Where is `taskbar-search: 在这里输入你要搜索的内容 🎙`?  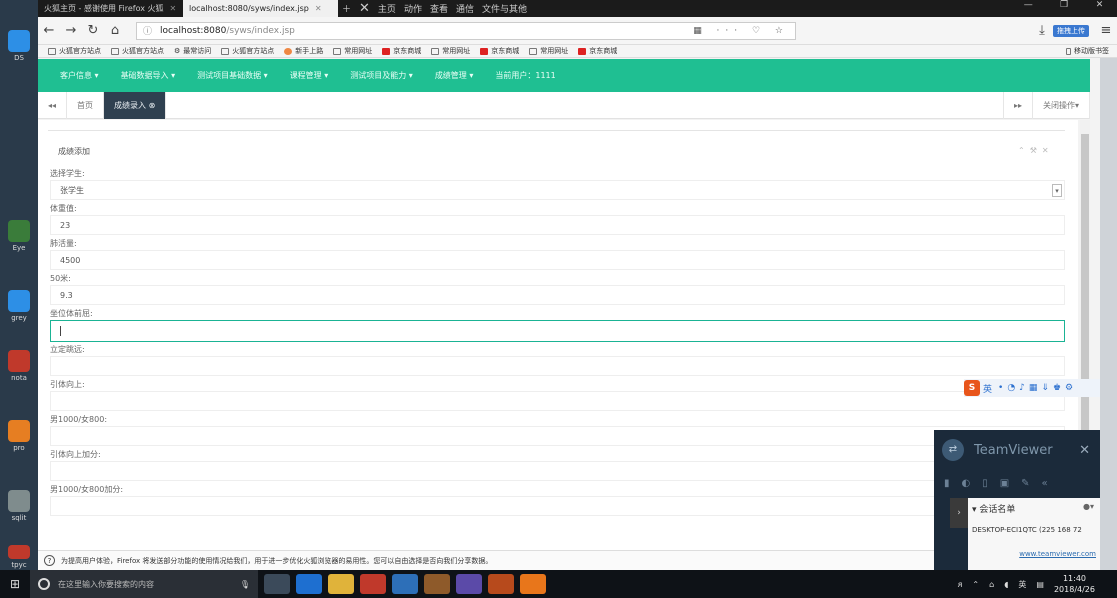 taskbar-search: 在这里输入你要搜索的内容 🎙 is located at coordinates (144, 584).